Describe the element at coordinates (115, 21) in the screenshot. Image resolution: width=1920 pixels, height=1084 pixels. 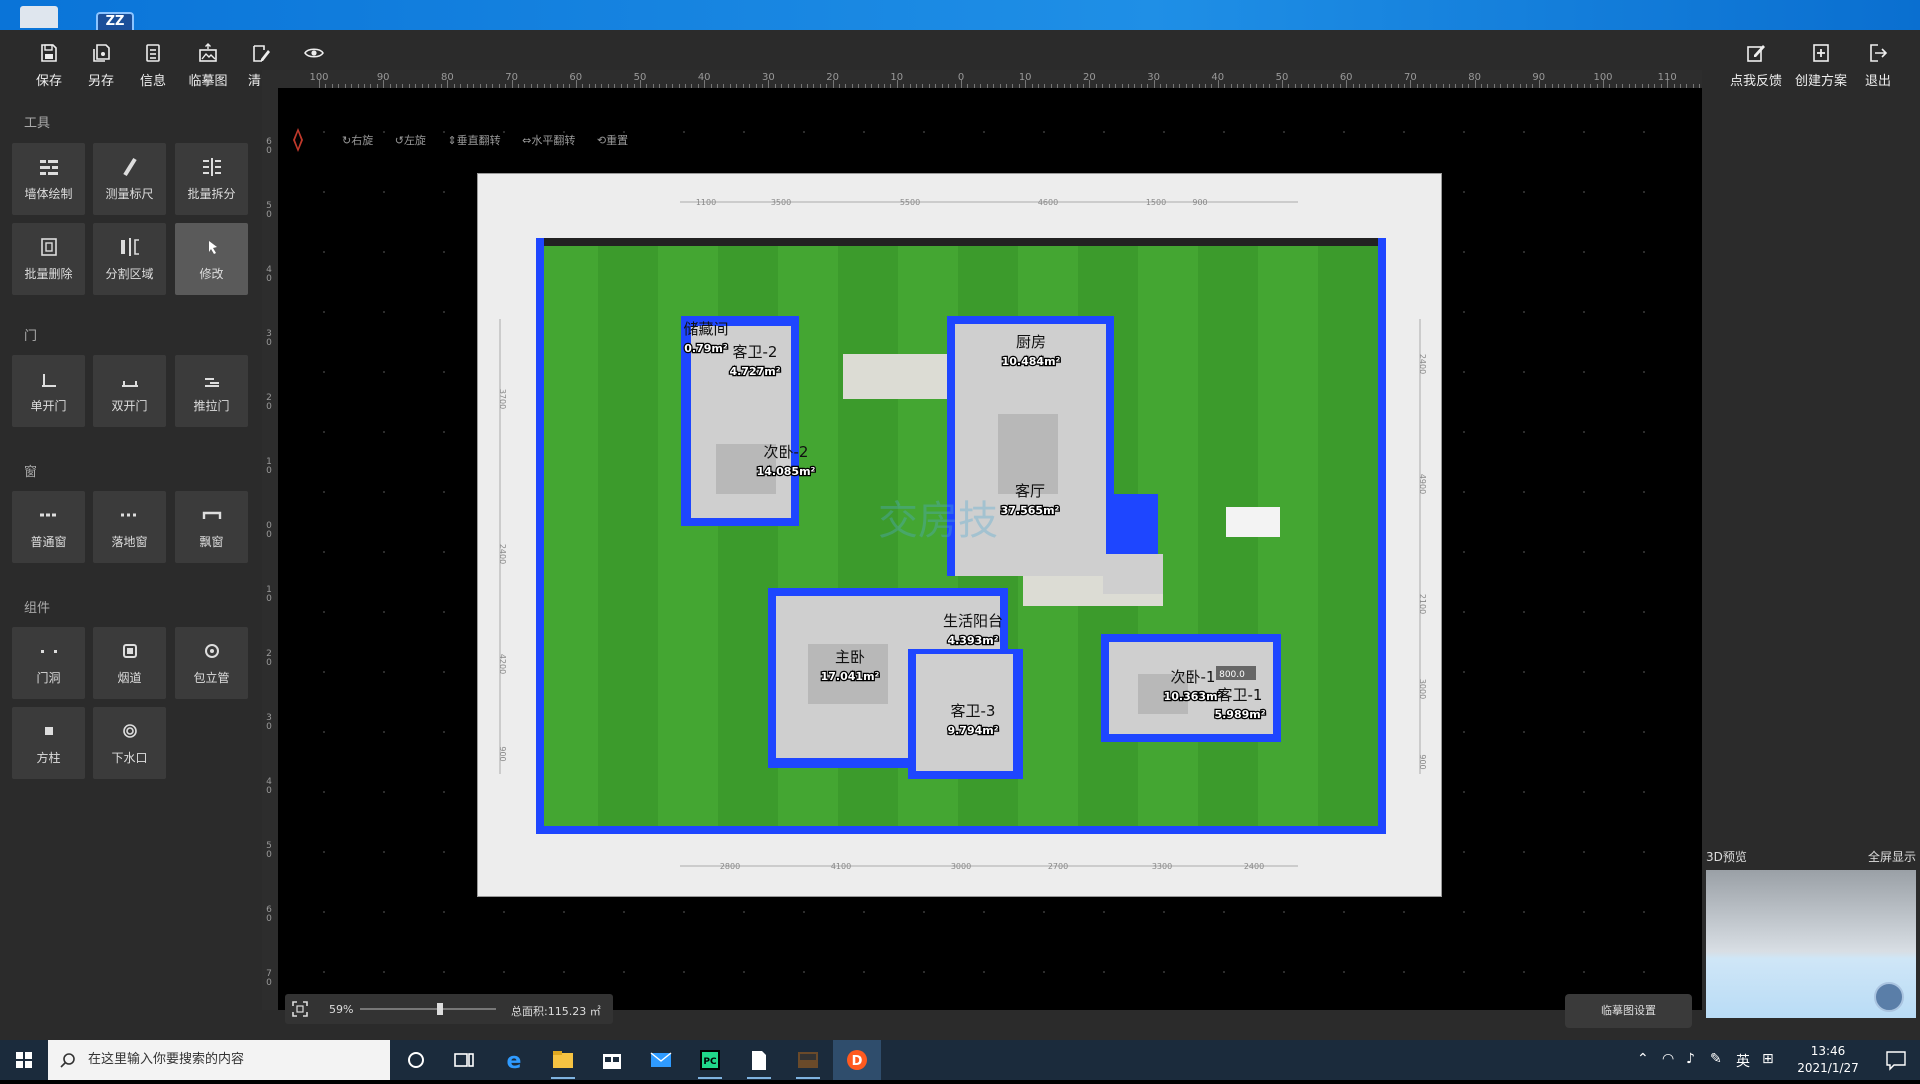
I see `app-icon: ZZ` at that location.